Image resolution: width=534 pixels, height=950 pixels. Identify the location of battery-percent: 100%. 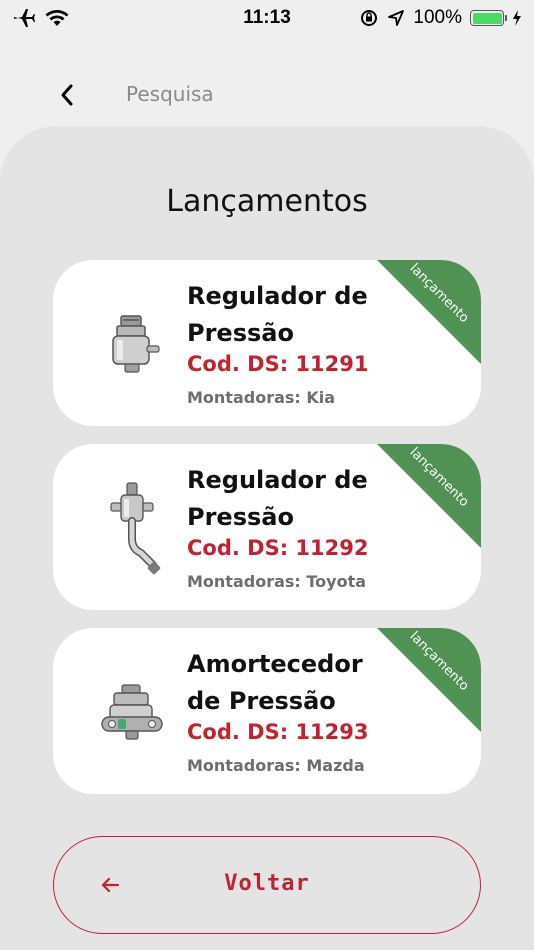
(437, 17).